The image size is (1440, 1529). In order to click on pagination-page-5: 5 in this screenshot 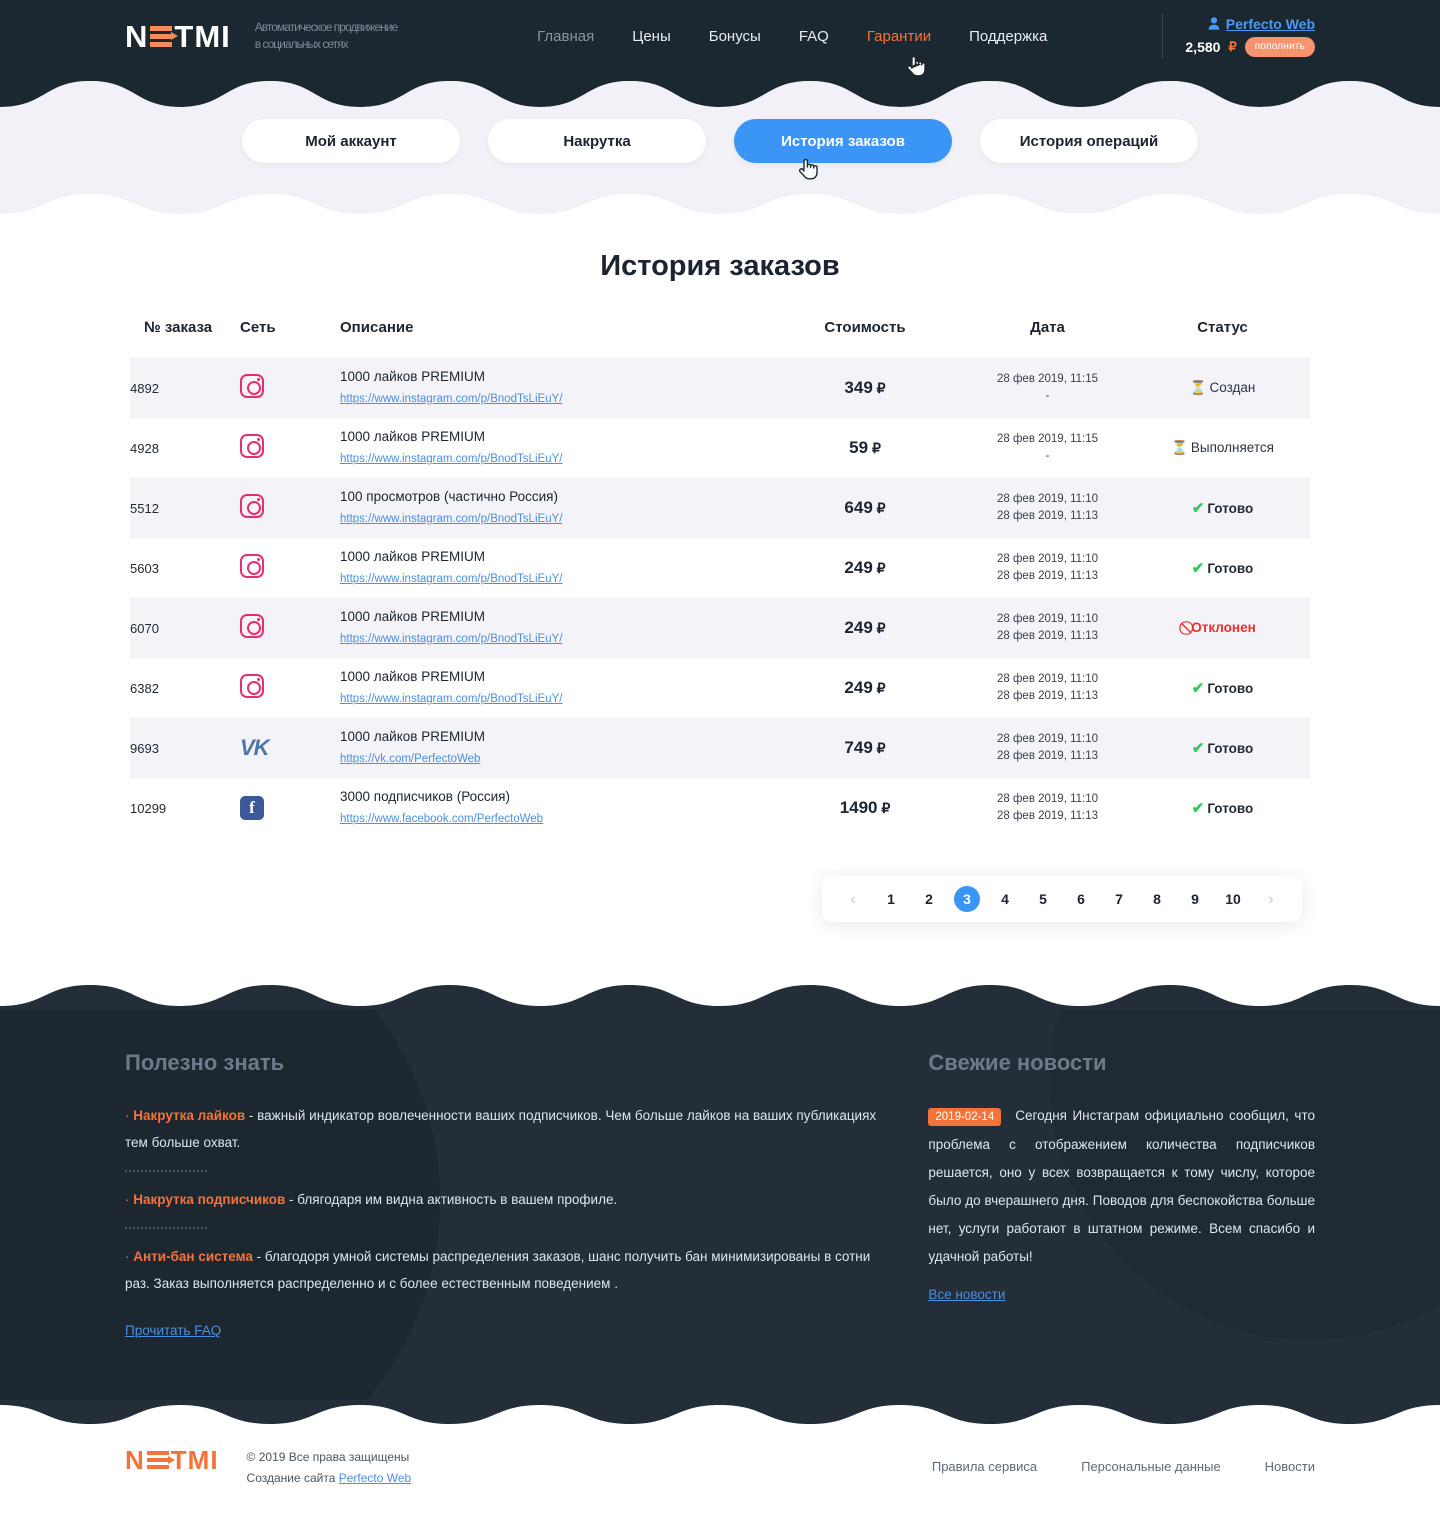, I will do `click(1043, 899)`.